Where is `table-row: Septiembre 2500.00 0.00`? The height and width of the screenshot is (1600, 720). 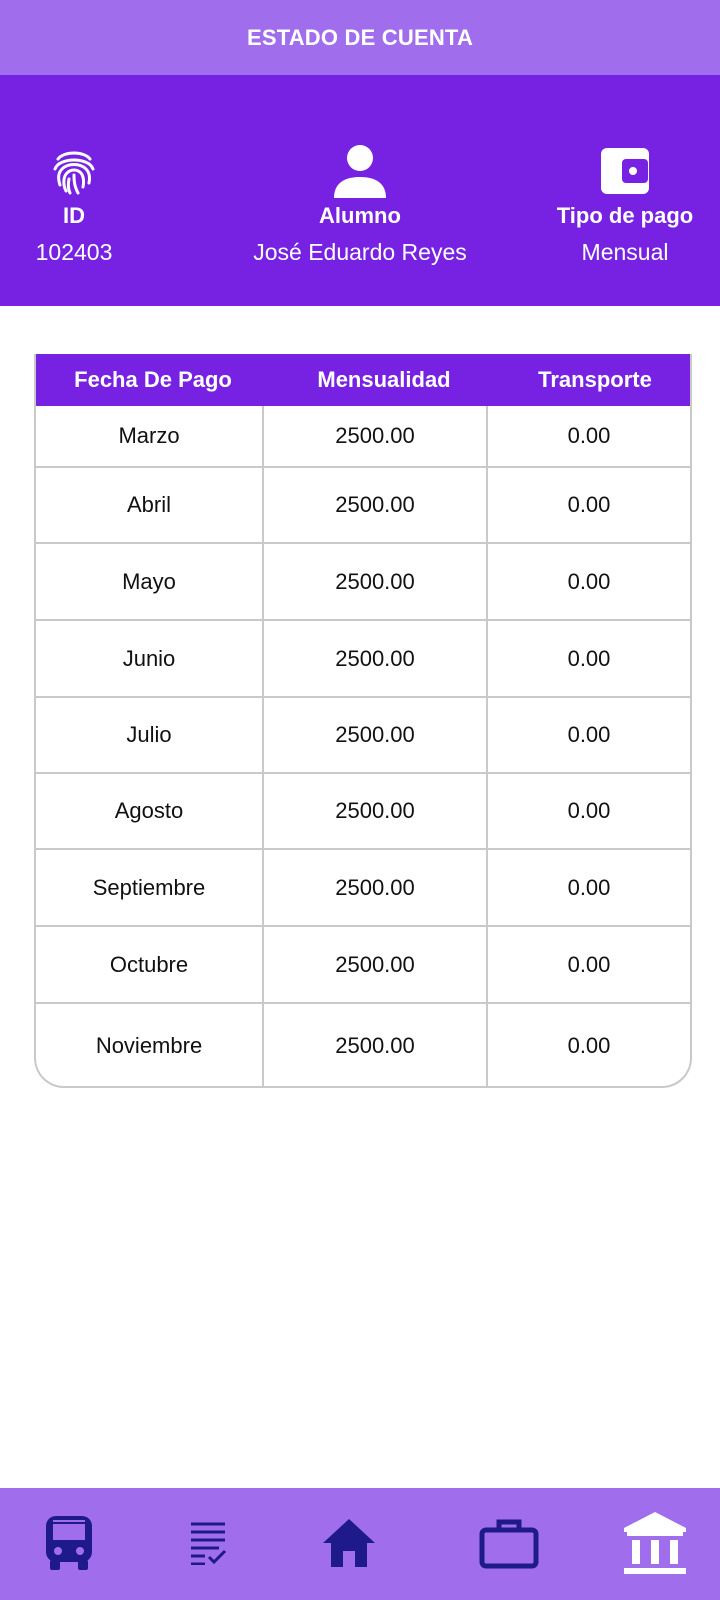
table-row: Septiembre 2500.00 0.00 is located at coordinates (363, 888).